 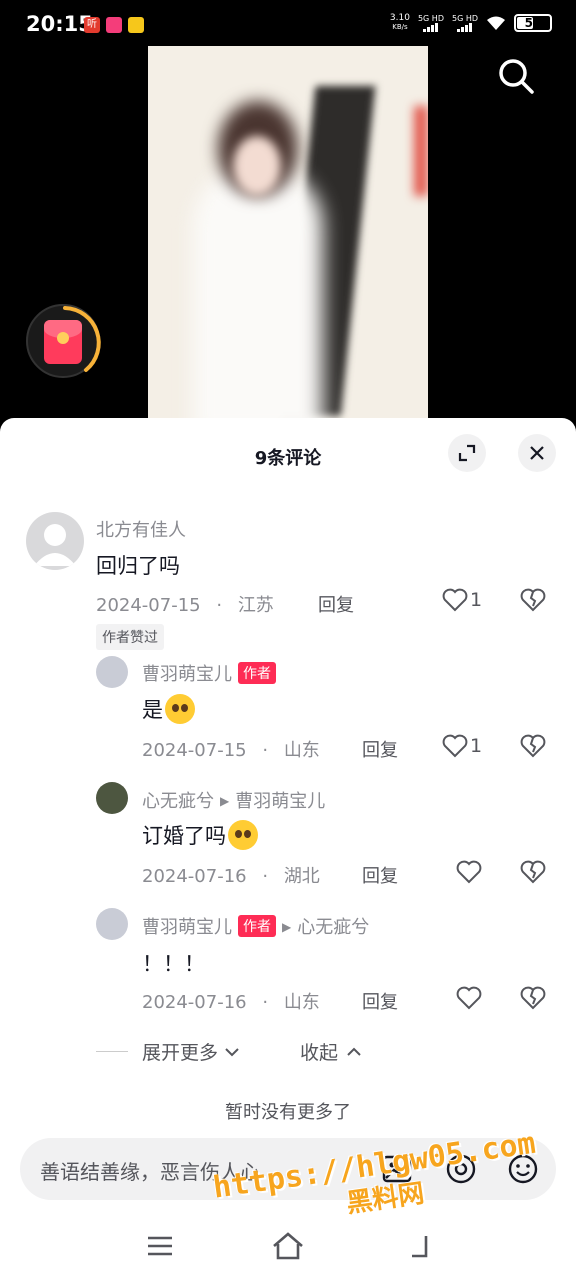 What do you see at coordinates (516, 76) in the screenshot?
I see `search-icon` at bounding box center [516, 76].